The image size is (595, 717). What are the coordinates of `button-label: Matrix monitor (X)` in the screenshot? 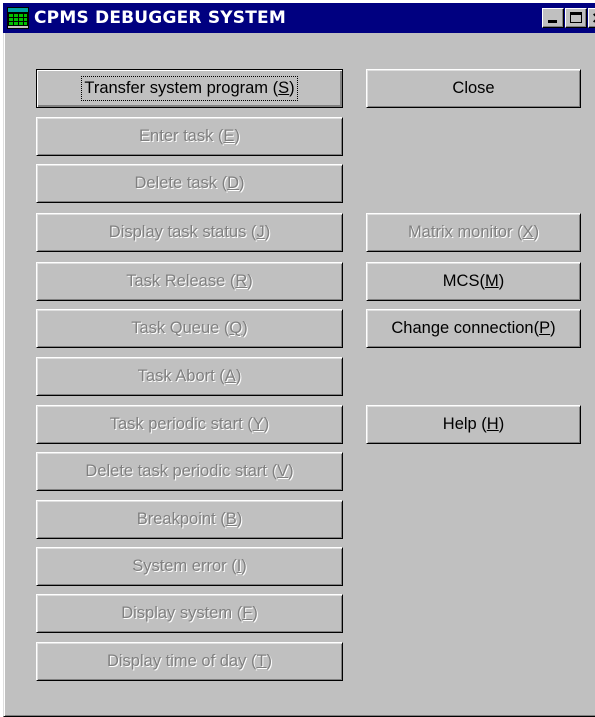 It's located at (473, 232).